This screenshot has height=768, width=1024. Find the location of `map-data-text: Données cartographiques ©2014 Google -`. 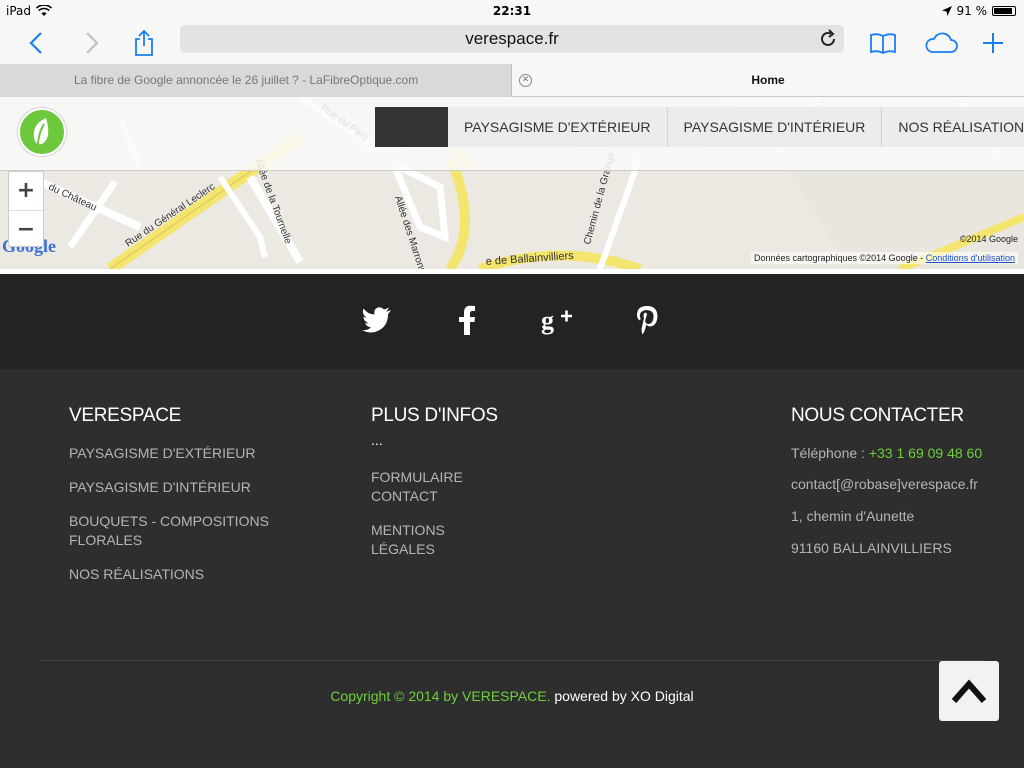

map-data-text: Données cartographiques ©2014 Google - is located at coordinates (838, 258).